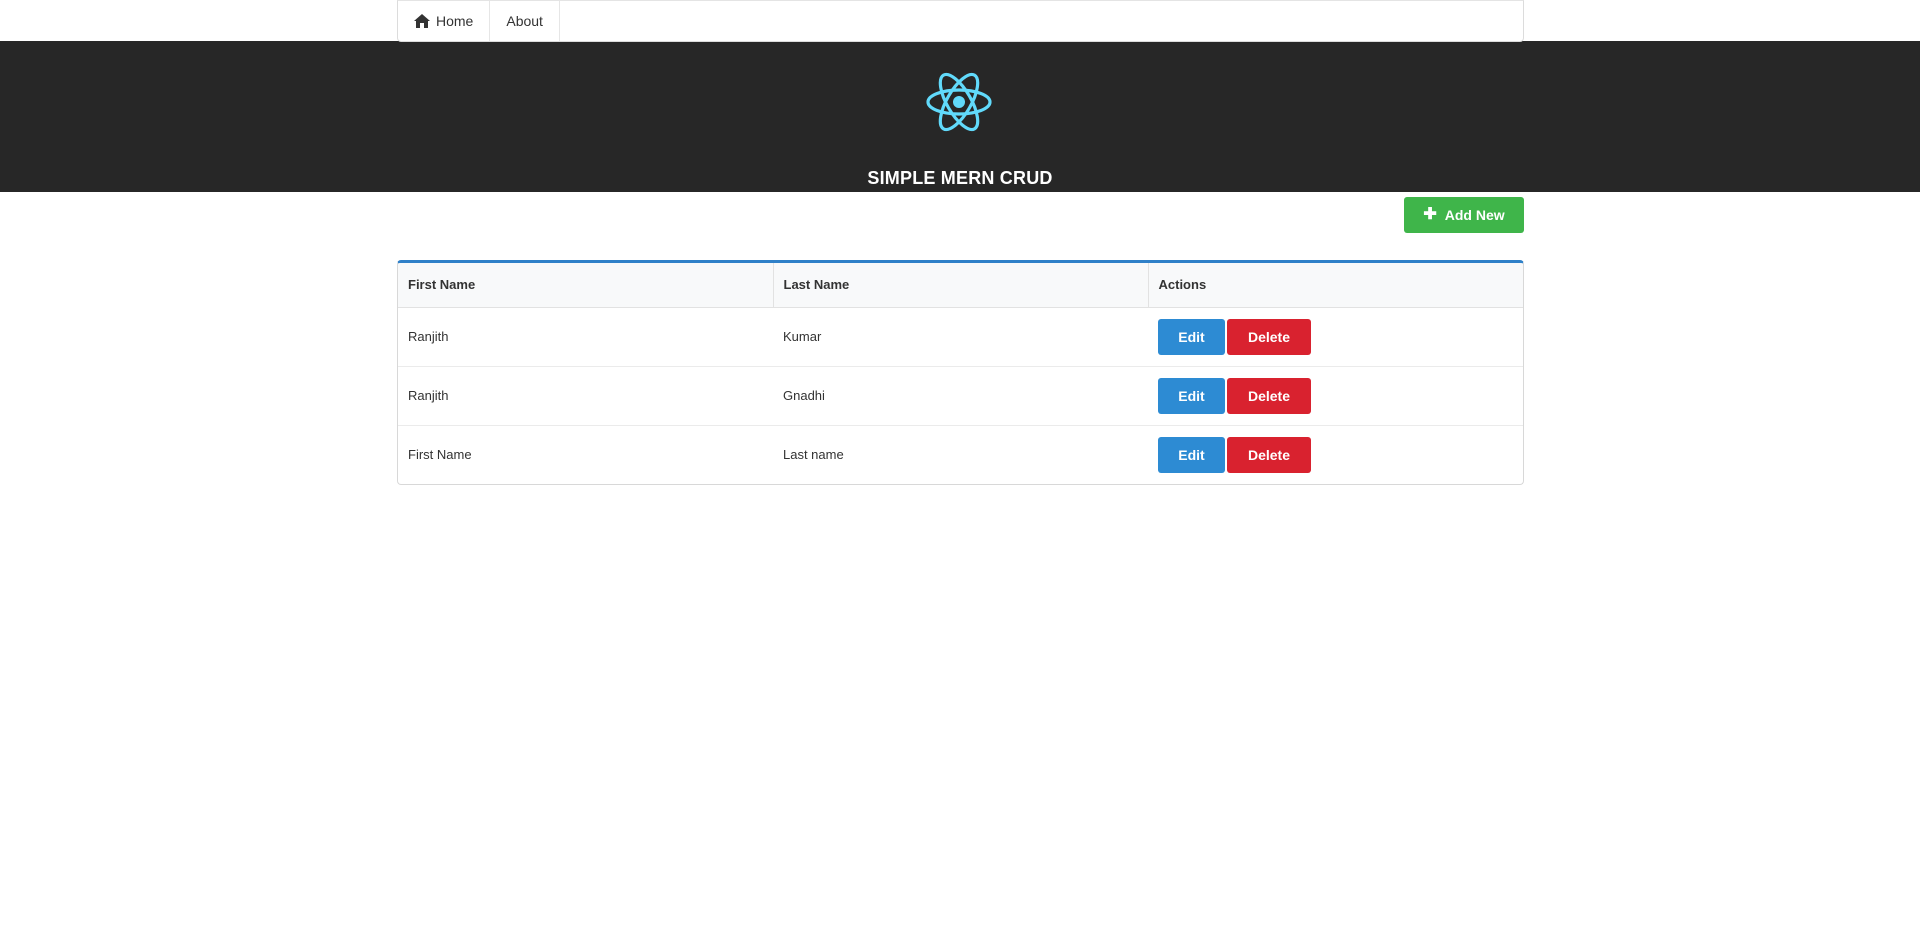 The height and width of the screenshot is (949, 1920). What do you see at coordinates (959, 102) in the screenshot?
I see `react-atom-icon` at bounding box center [959, 102].